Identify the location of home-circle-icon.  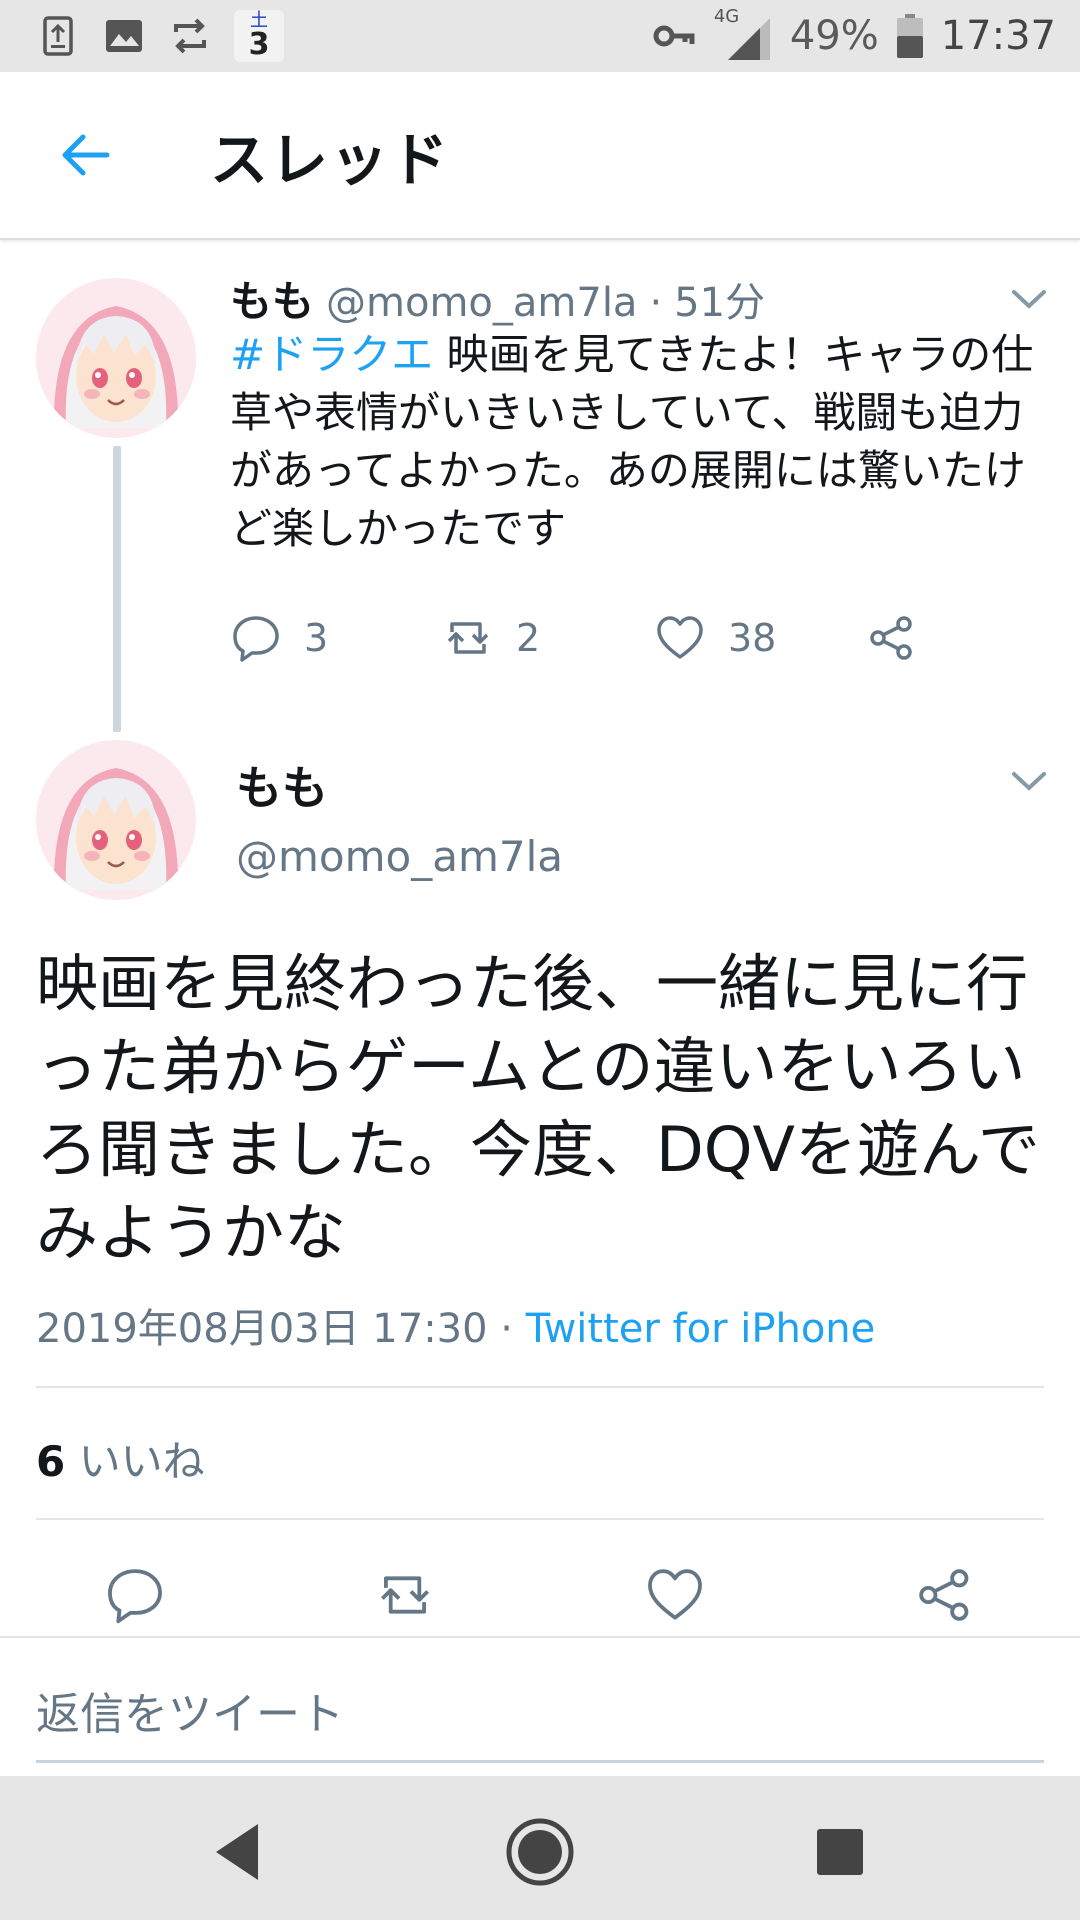
(540, 1852).